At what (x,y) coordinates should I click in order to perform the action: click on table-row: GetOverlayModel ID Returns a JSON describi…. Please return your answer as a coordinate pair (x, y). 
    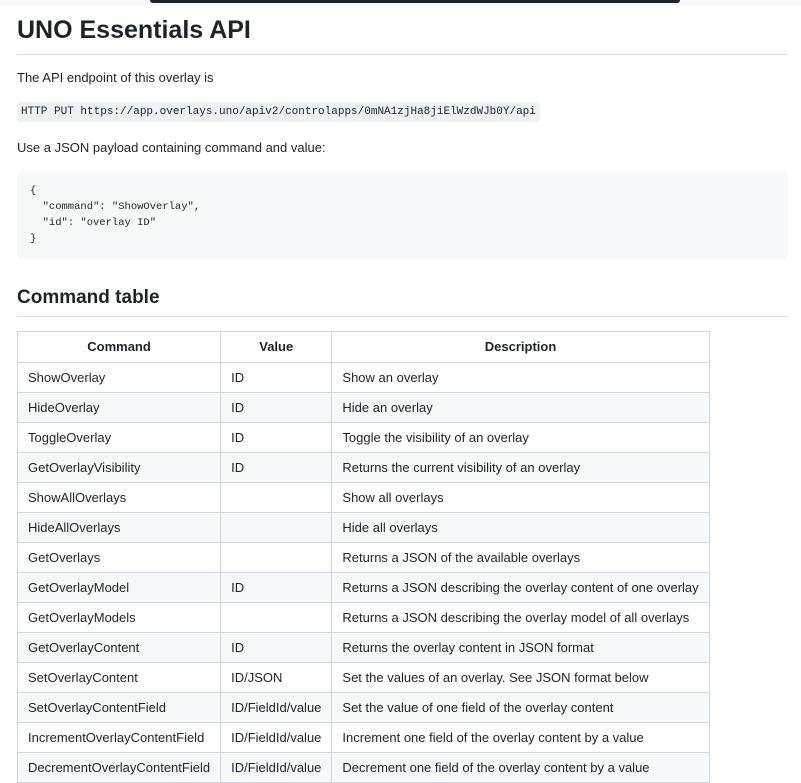
    Looking at the image, I should click on (363, 587).